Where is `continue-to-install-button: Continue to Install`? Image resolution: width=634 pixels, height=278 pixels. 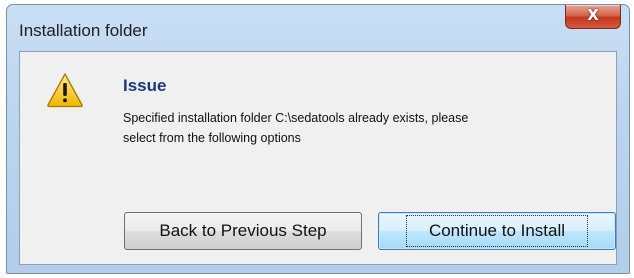
continue-to-install-button: Continue to Install is located at coordinates (497, 231).